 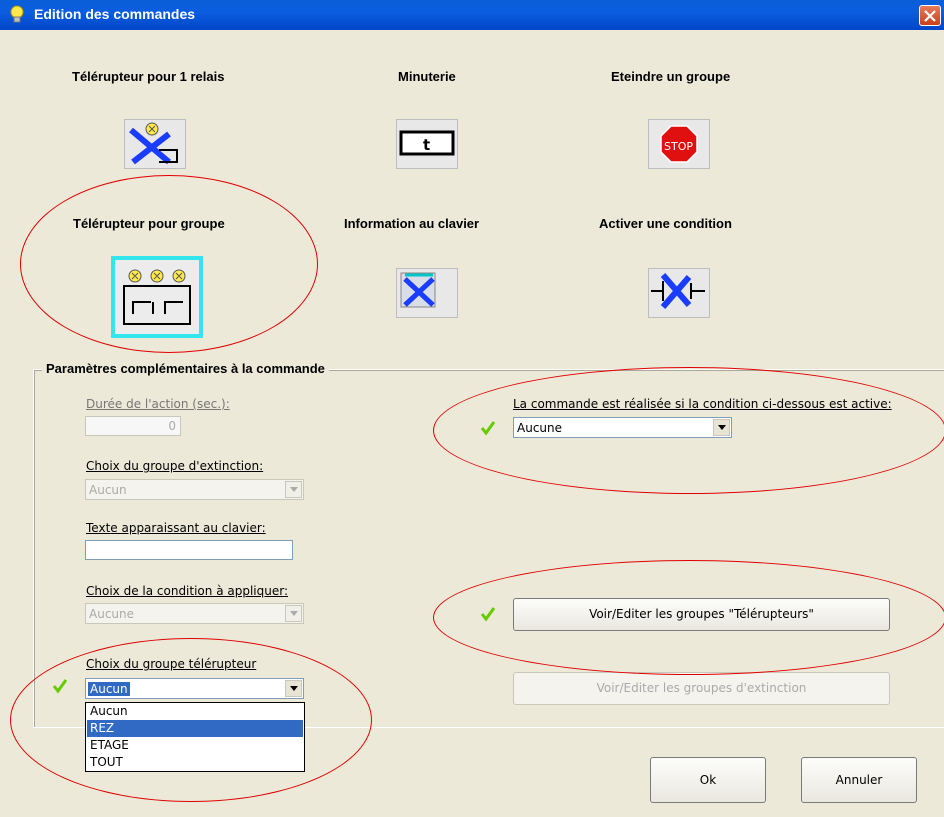 What do you see at coordinates (194, 489) in the screenshot?
I see `extinction-group-select: Aucun` at bounding box center [194, 489].